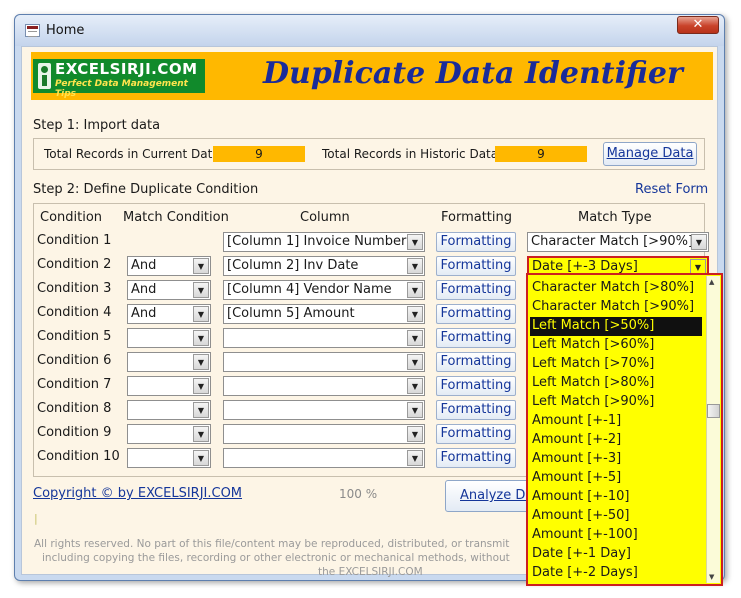 The image size is (741, 598). Describe the element at coordinates (650, 154) in the screenshot. I see `manage-data-button: Manage Data` at that location.